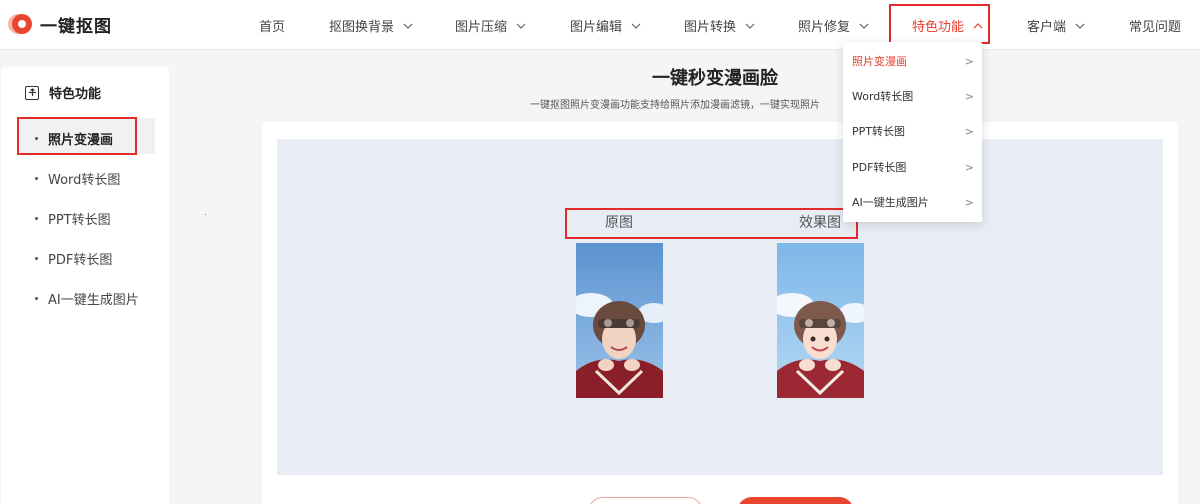 The width and height of the screenshot is (1200, 504). Describe the element at coordinates (711, 223) in the screenshot. I see `annotation-box-labels` at that location.